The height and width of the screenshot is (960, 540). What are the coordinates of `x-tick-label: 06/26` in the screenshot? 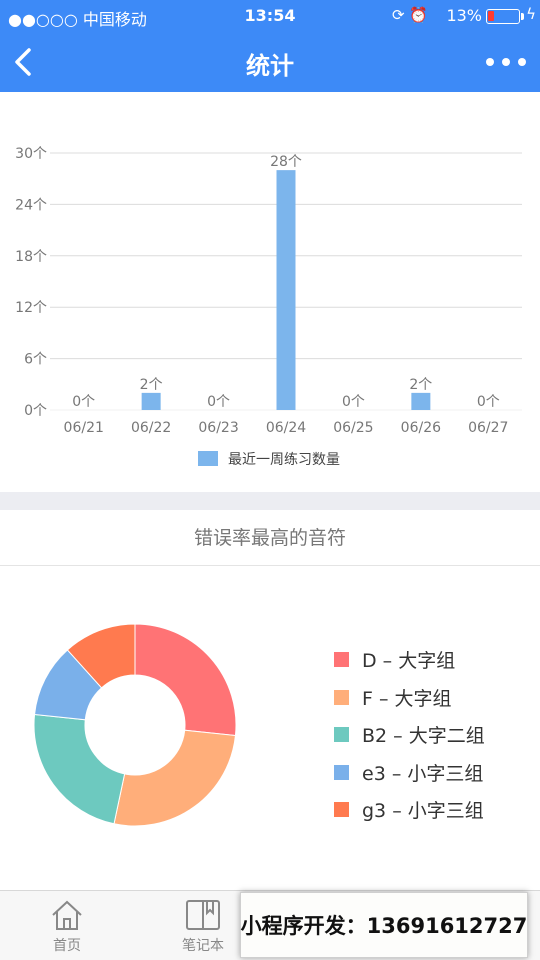 It's located at (421, 428).